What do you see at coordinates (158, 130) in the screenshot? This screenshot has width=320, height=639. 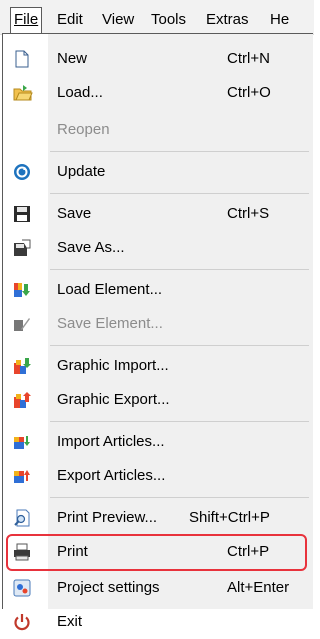 I see `menu-item-reopen: Reopen` at bounding box center [158, 130].